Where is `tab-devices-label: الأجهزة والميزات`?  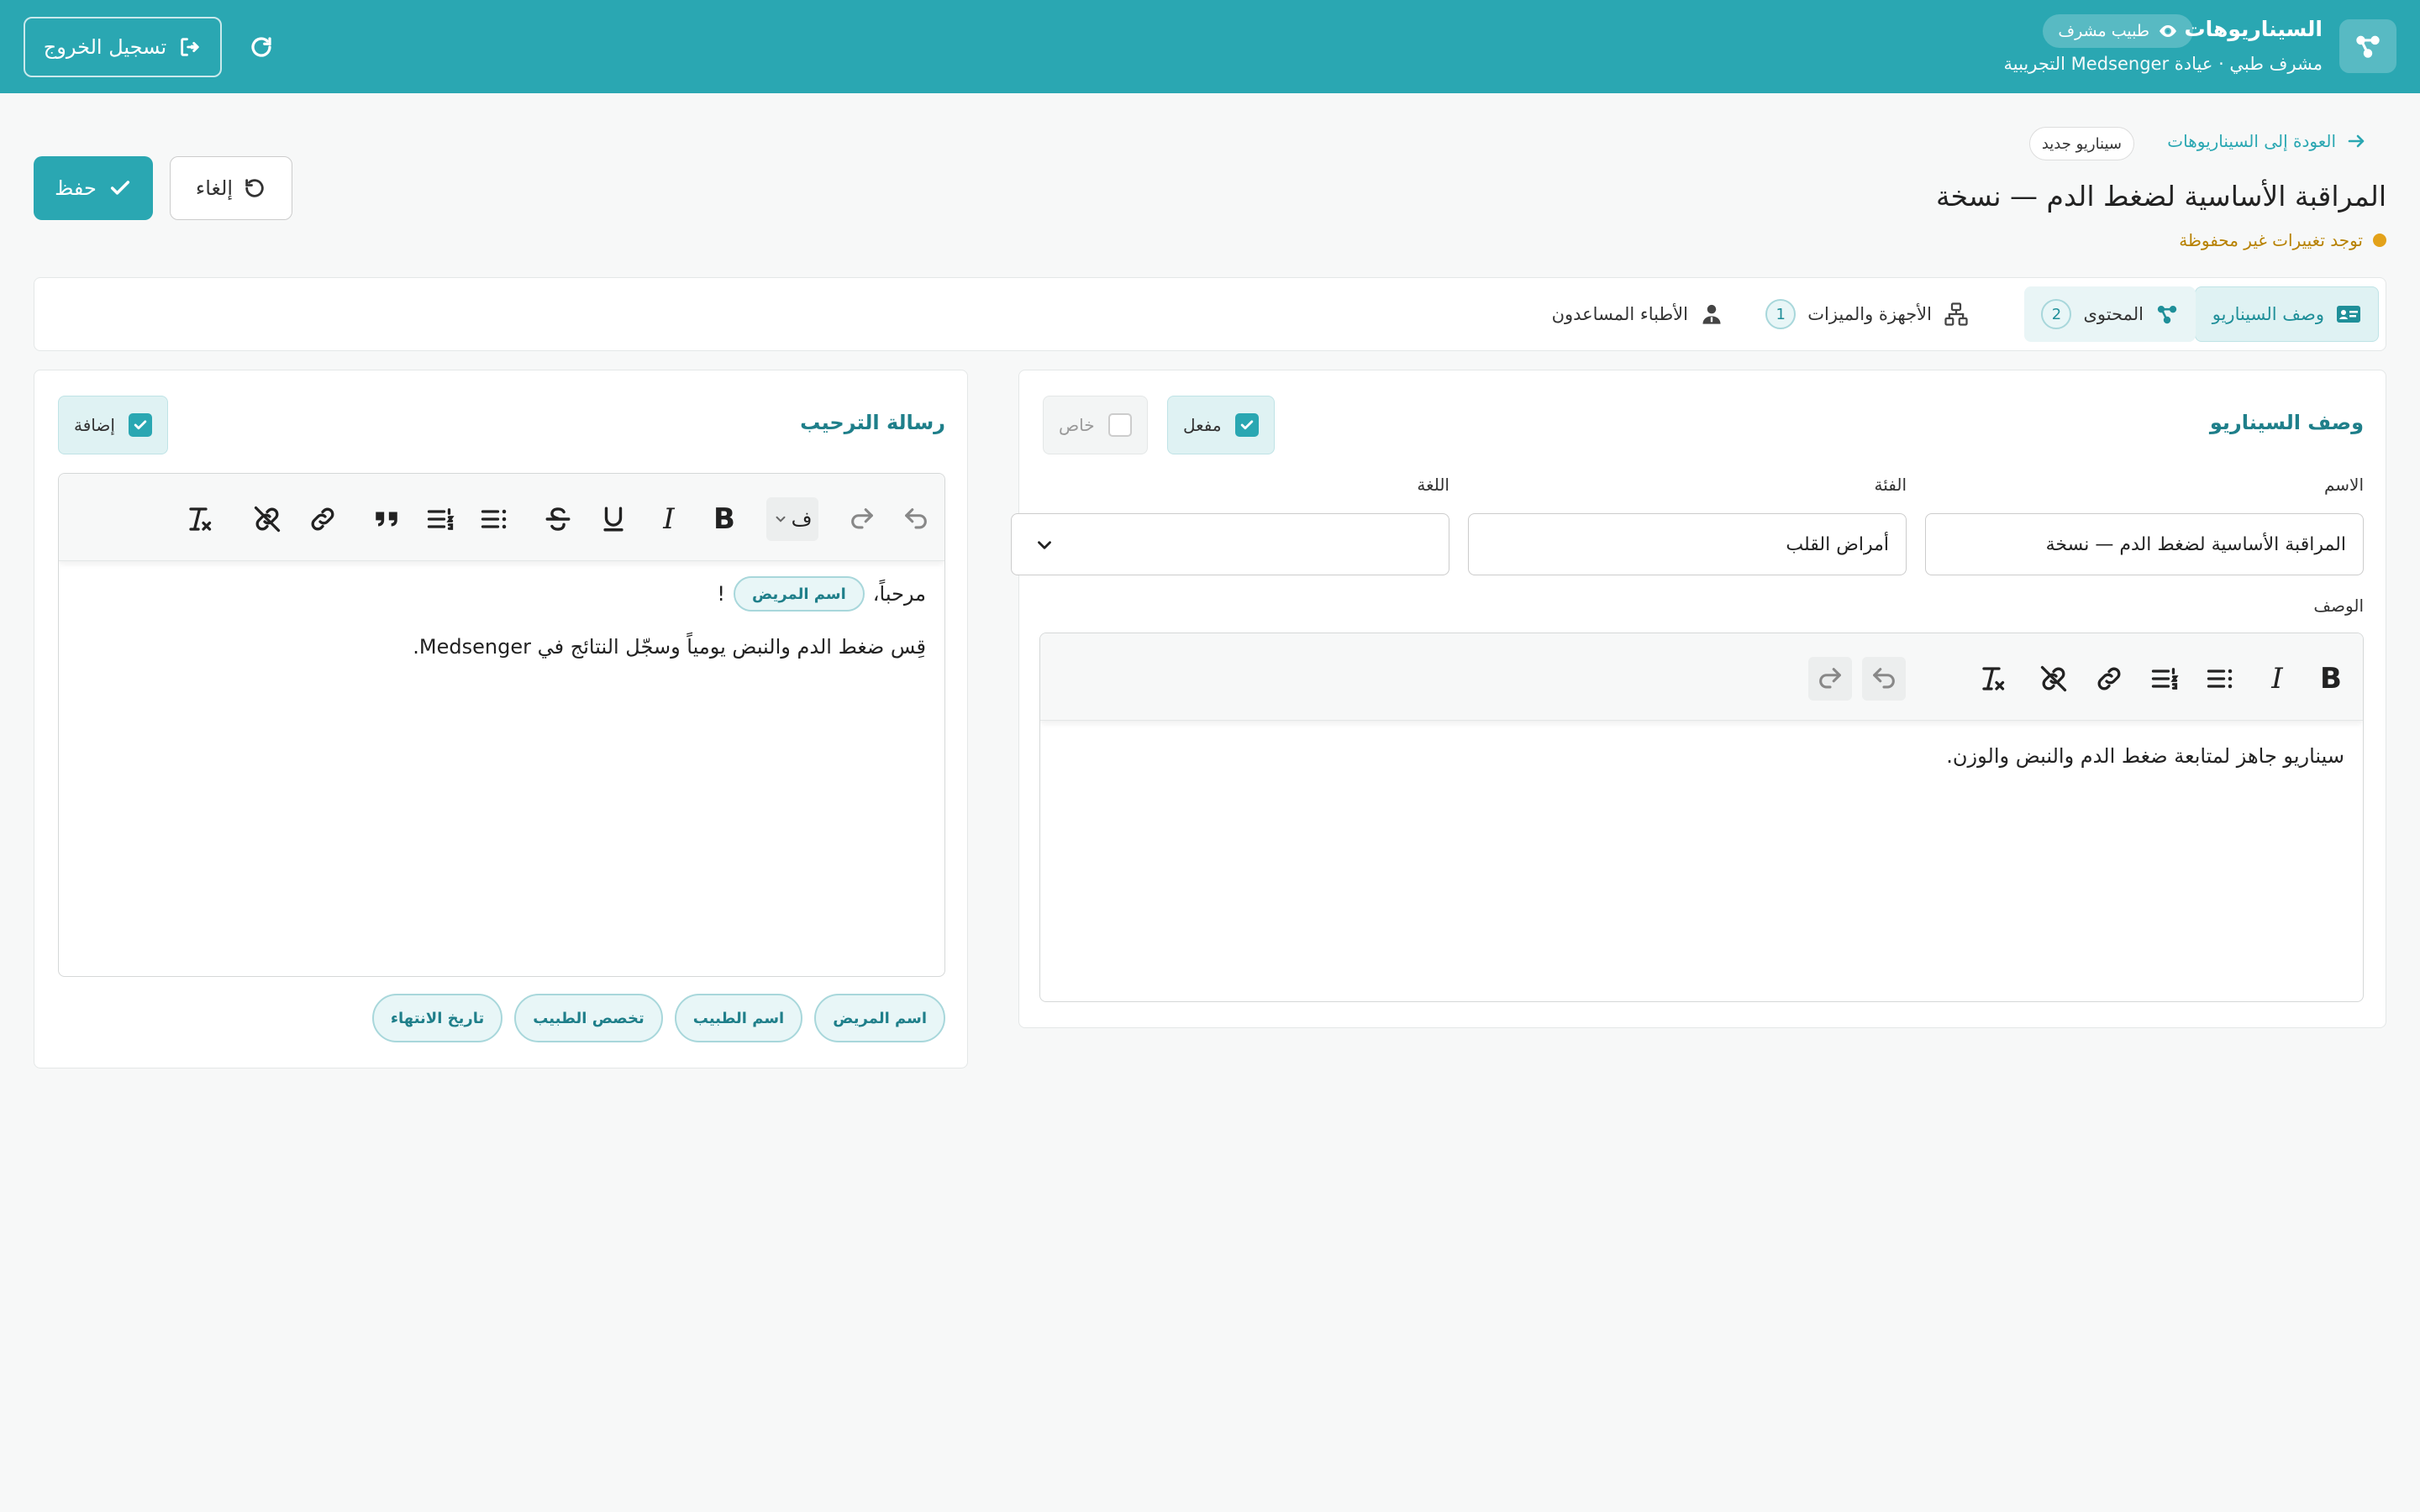
tab-devices-label: الأجهزة والميزات is located at coordinates (1869, 314).